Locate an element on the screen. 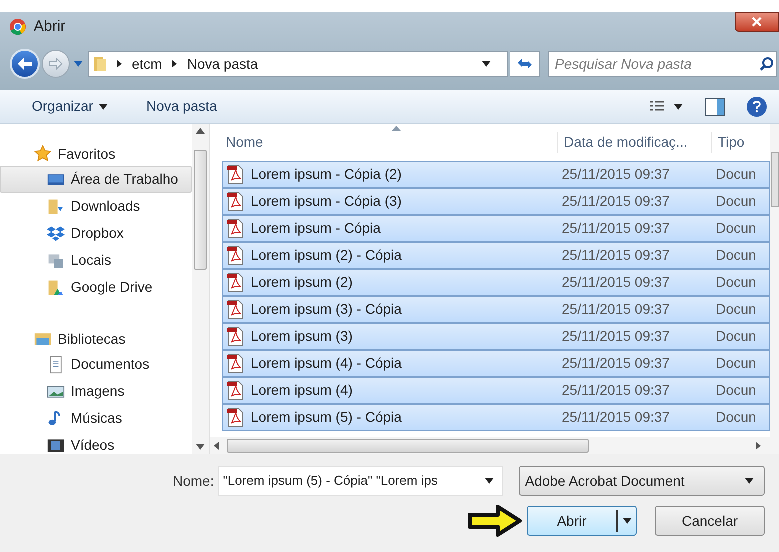 The height and width of the screenshot is (552, 779). file-name: Lorem ipsum - Cópia is located at coordinates (316, 228).